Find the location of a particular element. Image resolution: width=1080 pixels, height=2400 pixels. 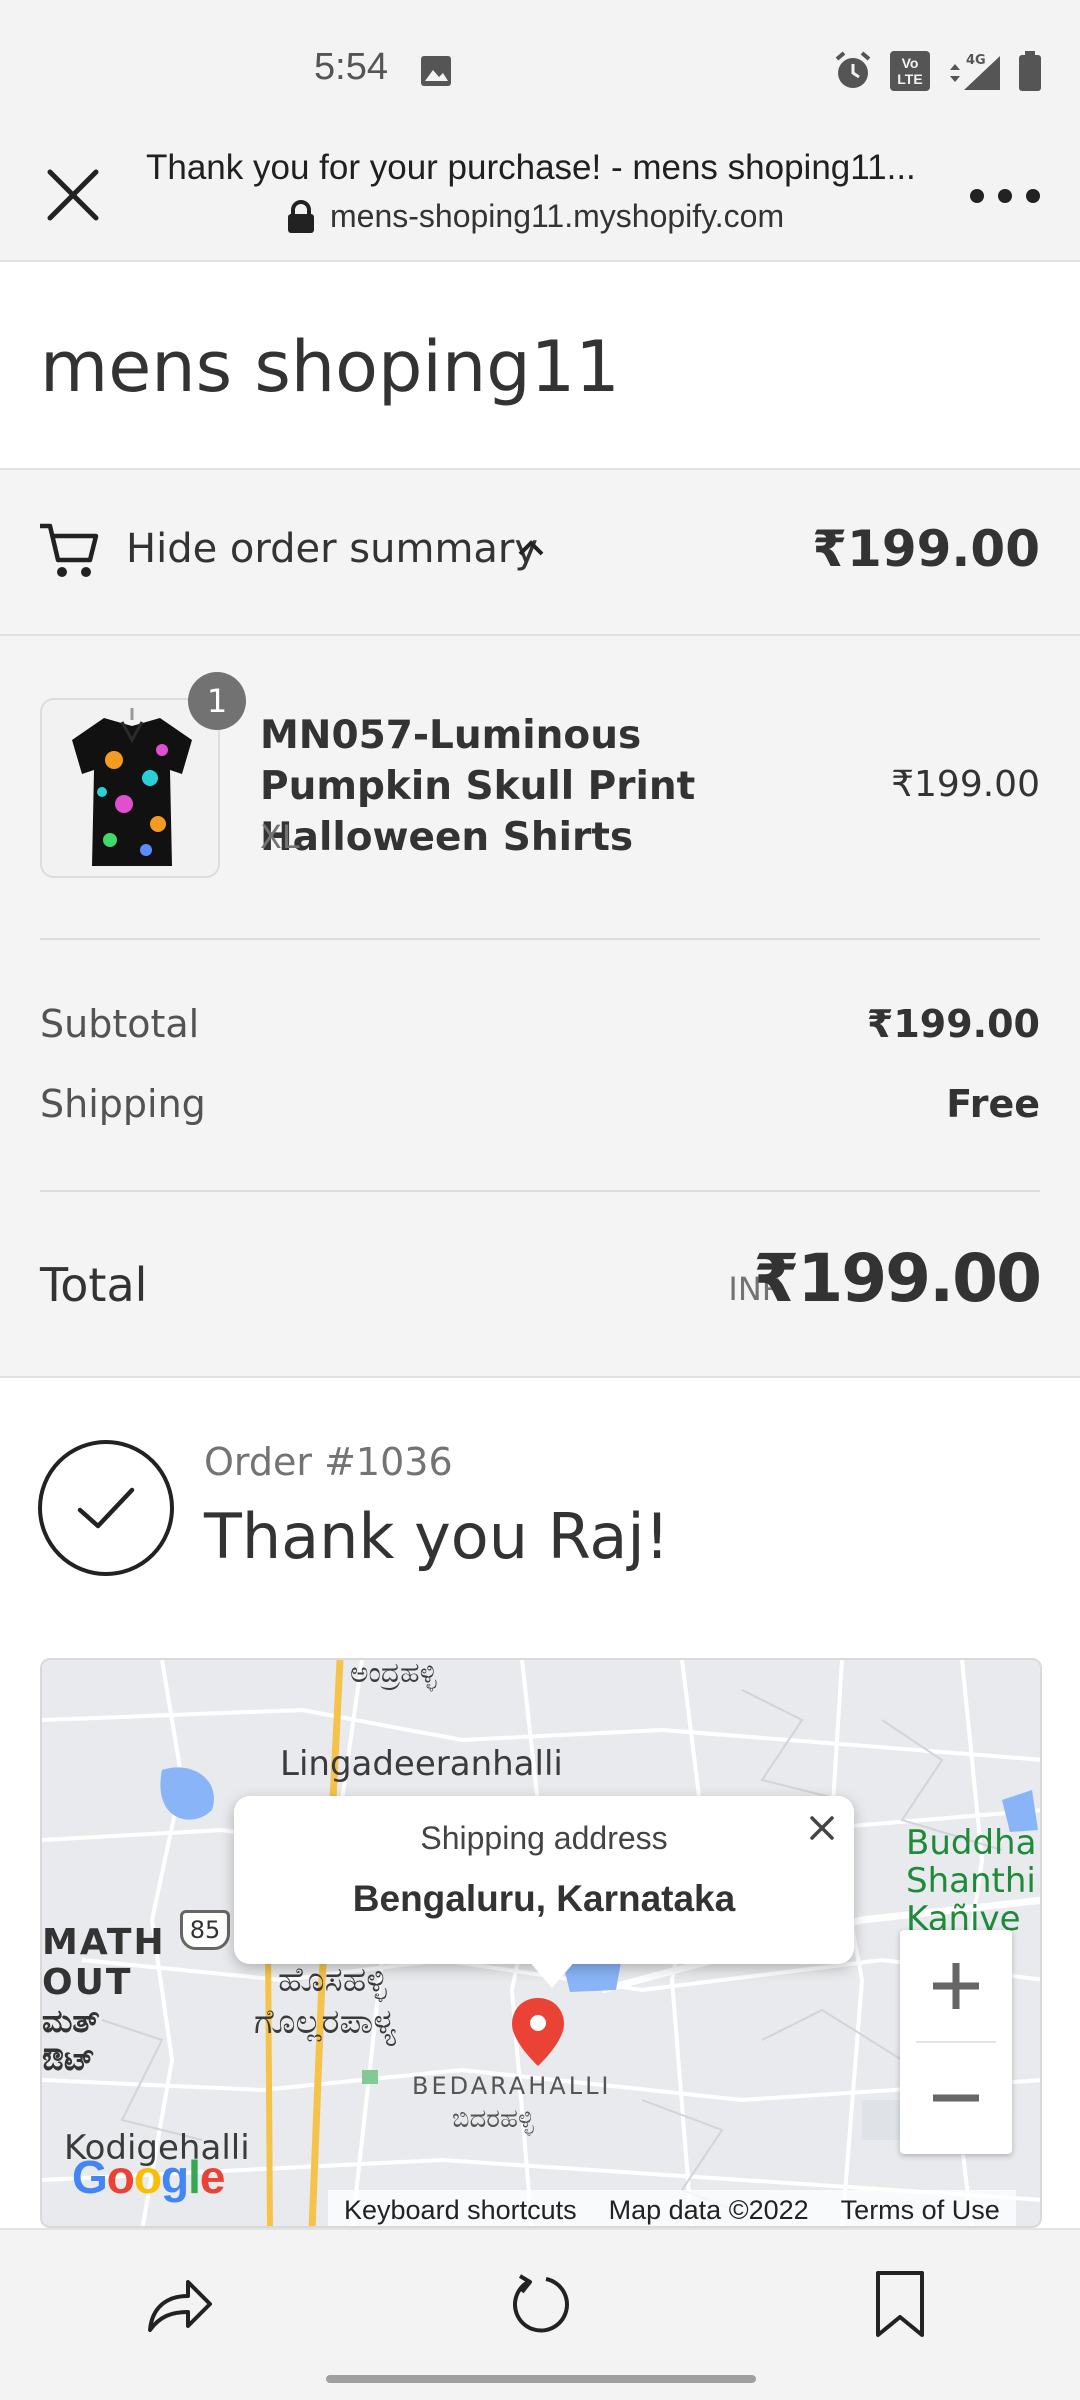

map-pin-icon is located at coordinates (538, 2033).